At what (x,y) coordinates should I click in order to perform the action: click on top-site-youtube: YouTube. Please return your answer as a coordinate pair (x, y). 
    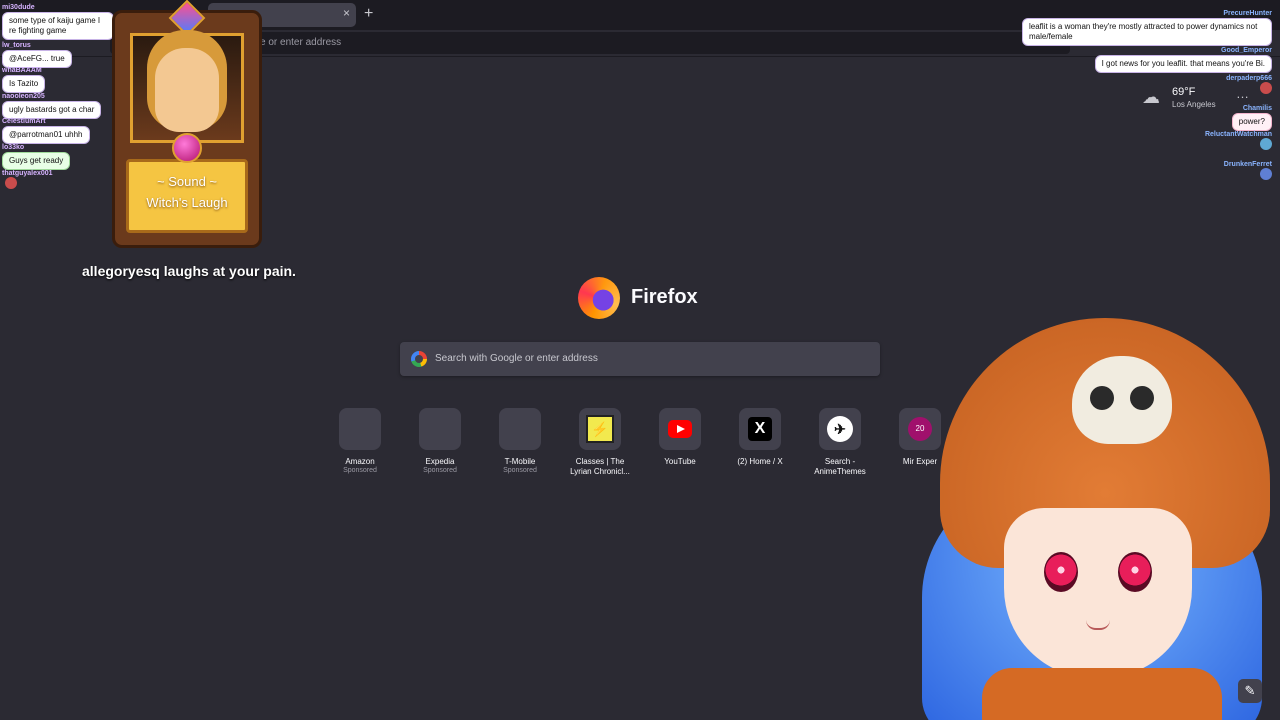
    Looking at the image, I should click on (680, 437).